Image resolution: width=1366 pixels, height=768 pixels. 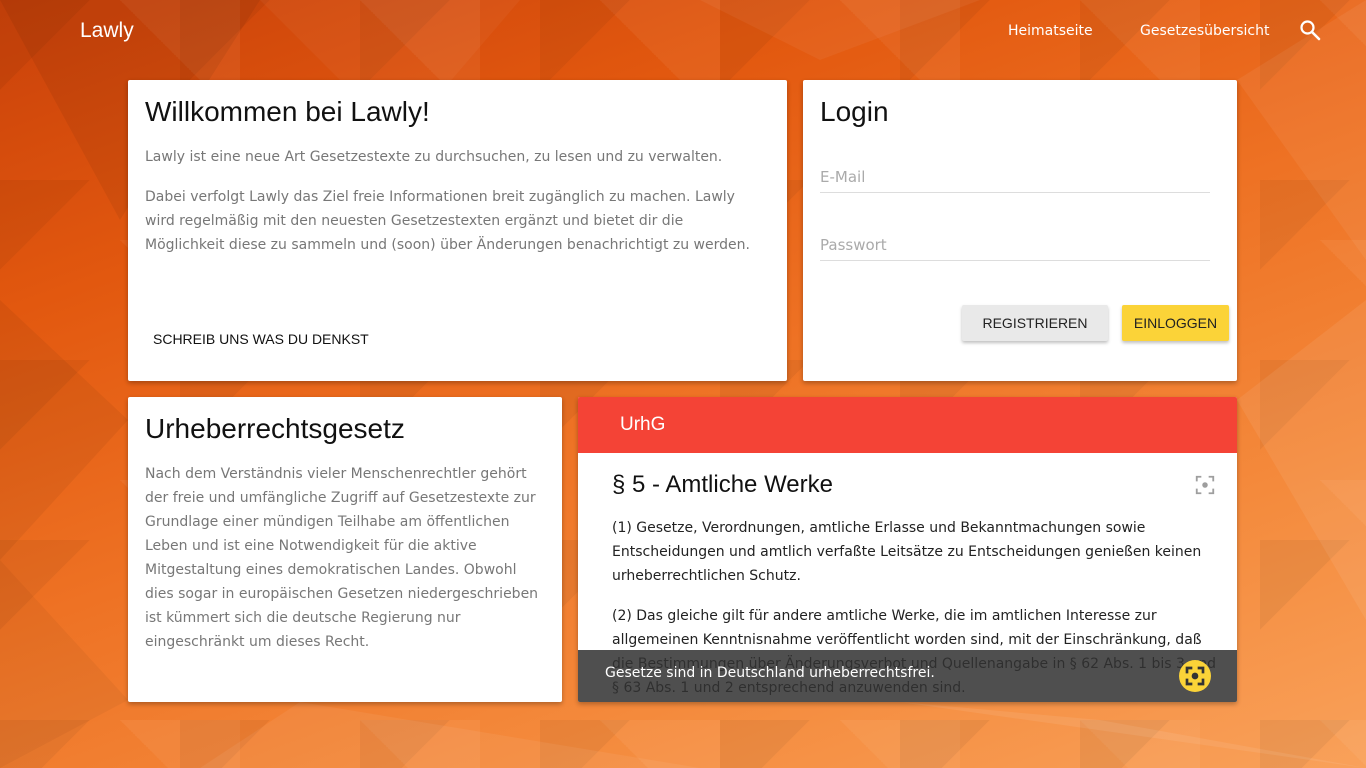 I want to click on login-button: EINLOGGEN, so click(x=1175, y=323).